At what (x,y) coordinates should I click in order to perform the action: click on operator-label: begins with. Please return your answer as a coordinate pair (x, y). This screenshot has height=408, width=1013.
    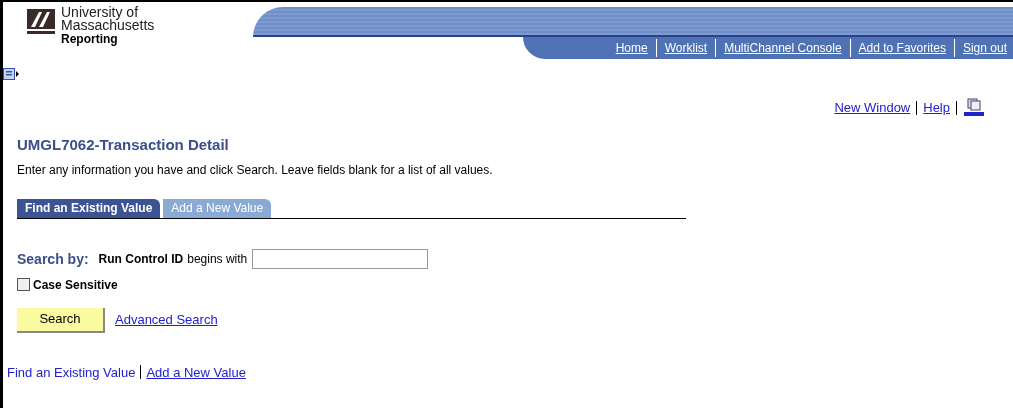
    Looking at the image, I should click on (217, 259).